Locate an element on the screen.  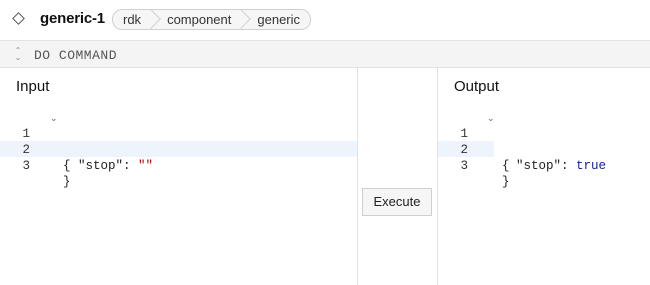
breadcrumb-item-generic: generic is located at coordinates (276, 19).